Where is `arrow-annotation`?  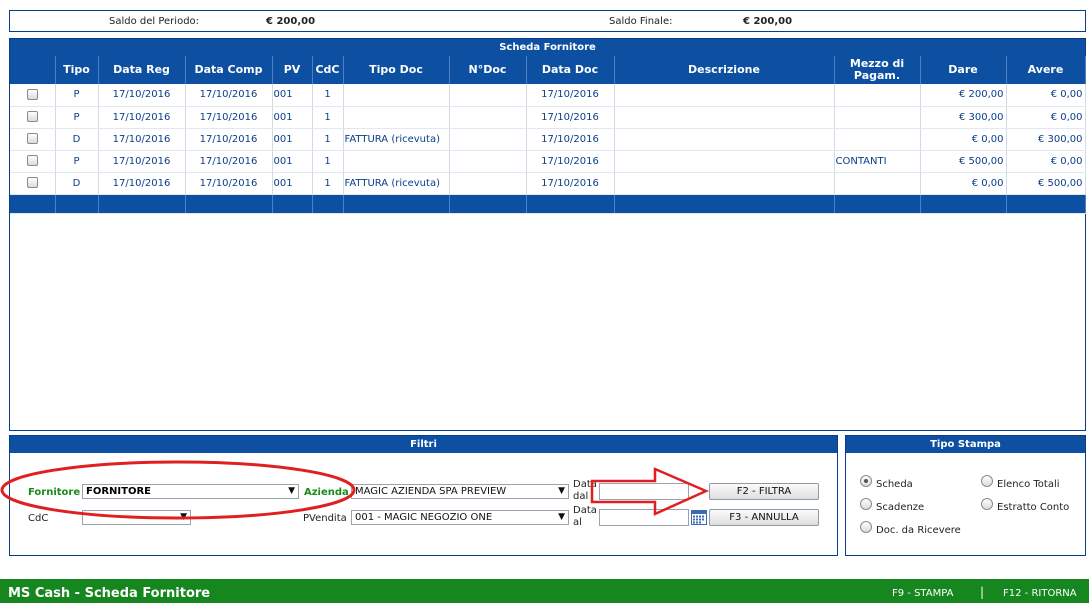 arrow-annotation is located at coordinates (650, 491).